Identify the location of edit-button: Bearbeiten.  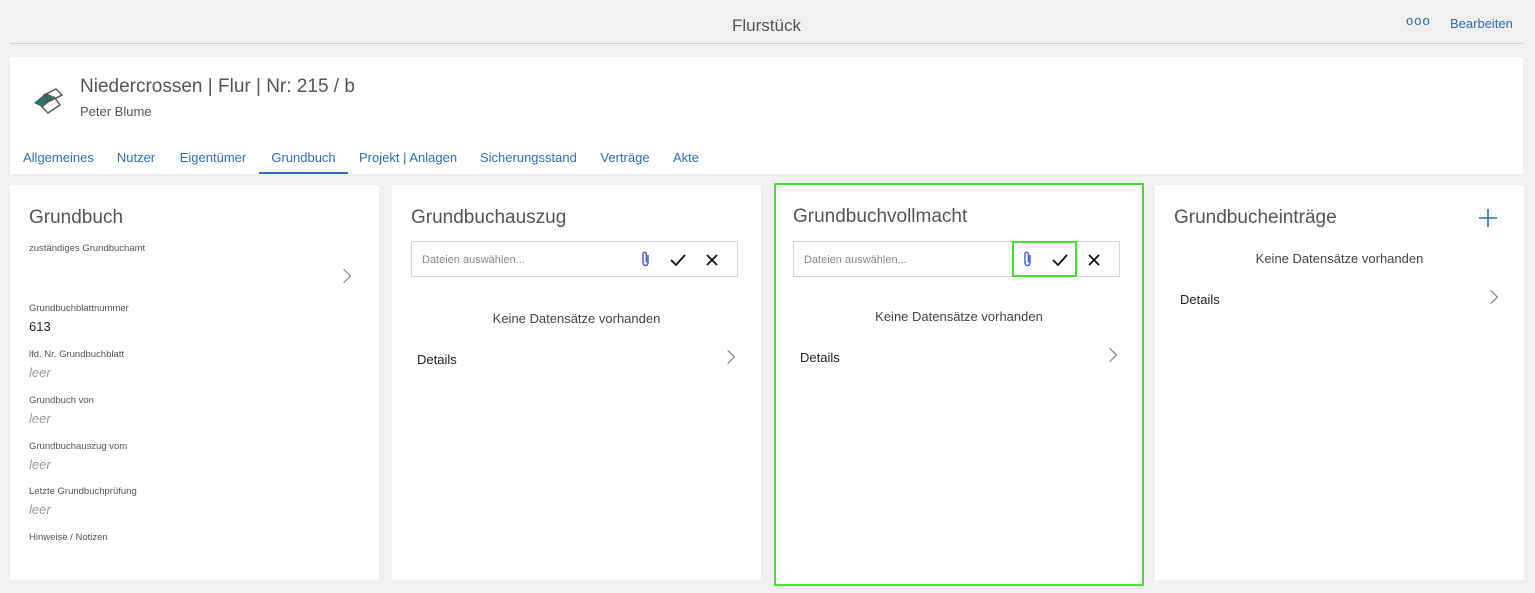
(1481, 23).